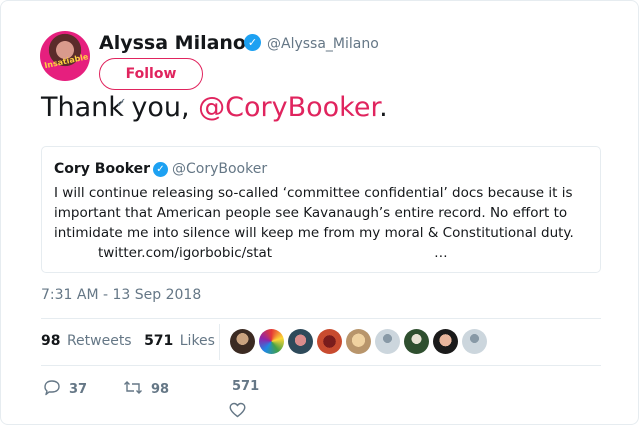 The width and height of the screenshot is (640, 426). I want to click on retweets-label: Retweets, so click(99, 341).